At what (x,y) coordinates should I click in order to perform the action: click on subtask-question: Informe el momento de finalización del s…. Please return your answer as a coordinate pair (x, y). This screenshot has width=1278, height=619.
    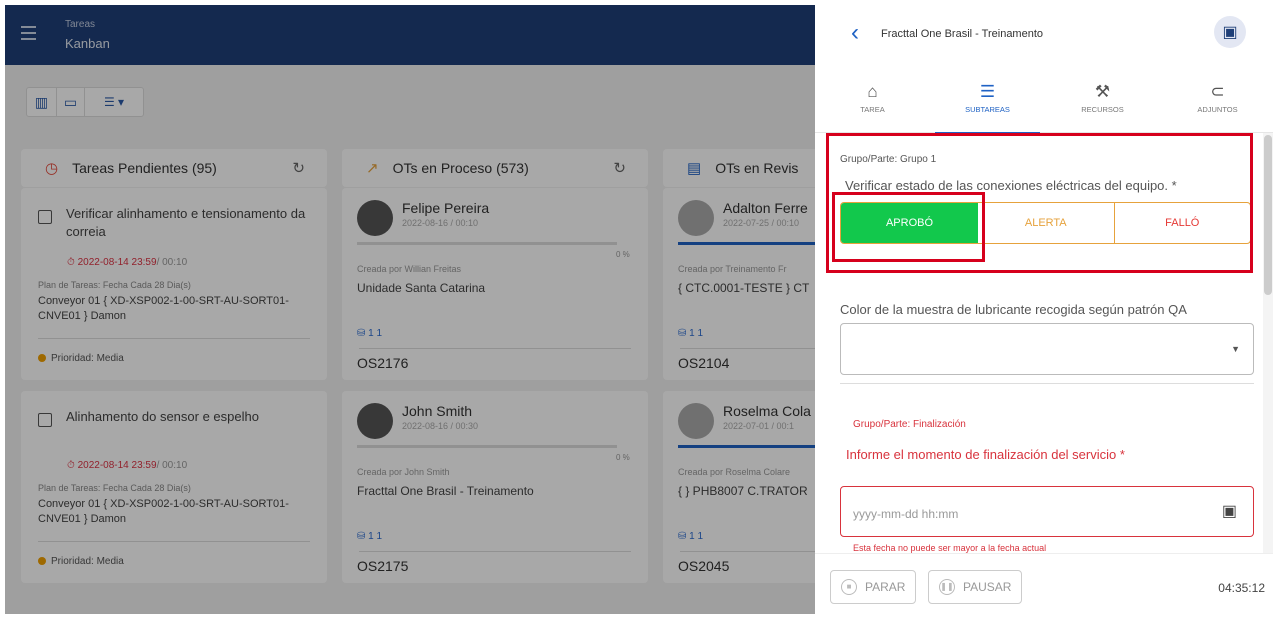
    Looking at the image, I should click on (985, 454).